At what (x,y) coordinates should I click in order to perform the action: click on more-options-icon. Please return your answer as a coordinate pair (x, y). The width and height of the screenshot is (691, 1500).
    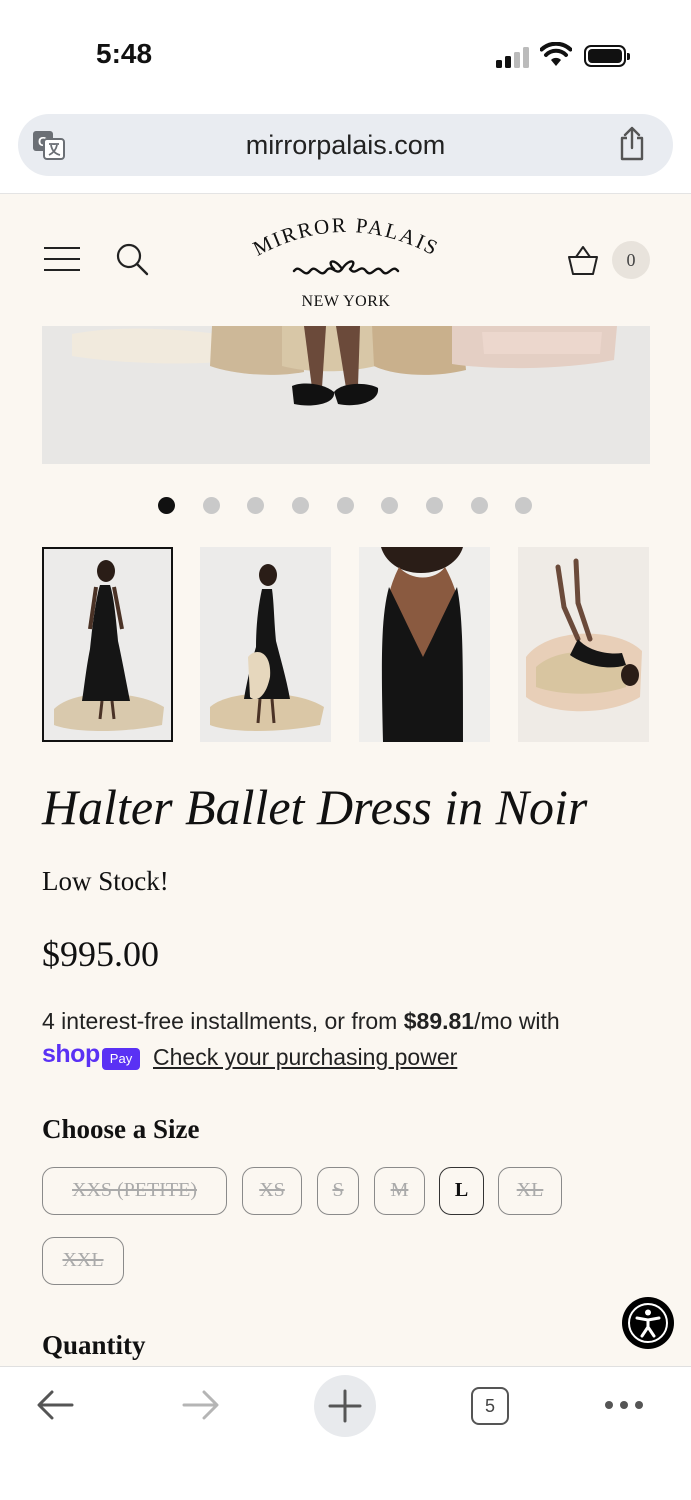
    Looking at the image, I should click on (624, 1405).